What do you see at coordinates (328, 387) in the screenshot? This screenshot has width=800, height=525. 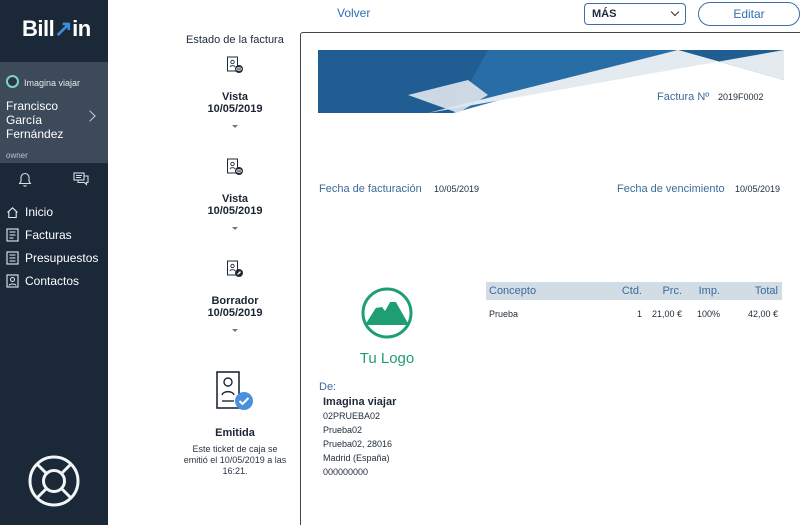 I see `from-label: De:` at bounding box center [328, 387].